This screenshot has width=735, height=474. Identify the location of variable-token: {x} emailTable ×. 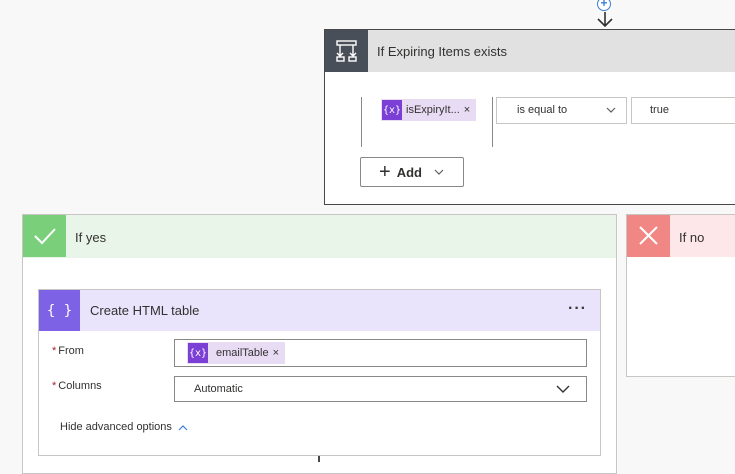
(236, 353).